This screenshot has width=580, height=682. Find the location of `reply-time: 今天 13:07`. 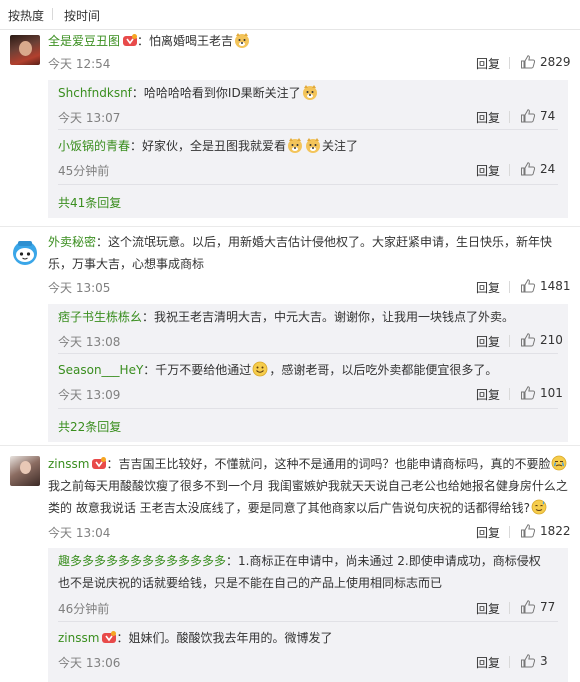

reply-time: 今天 13:07 is located at coordinates (89, 118).